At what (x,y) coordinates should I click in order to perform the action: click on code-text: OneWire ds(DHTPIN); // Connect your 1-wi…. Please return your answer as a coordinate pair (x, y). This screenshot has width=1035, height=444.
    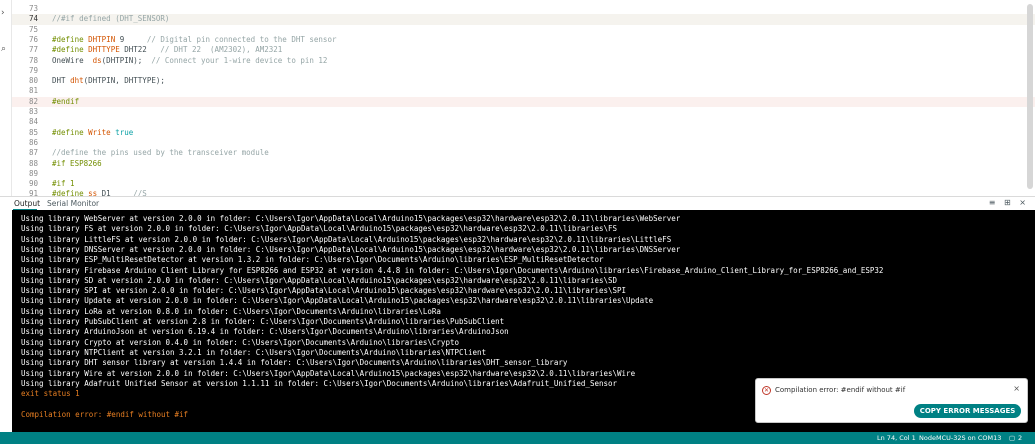
    Looking at the image, I should click on (189, 61).